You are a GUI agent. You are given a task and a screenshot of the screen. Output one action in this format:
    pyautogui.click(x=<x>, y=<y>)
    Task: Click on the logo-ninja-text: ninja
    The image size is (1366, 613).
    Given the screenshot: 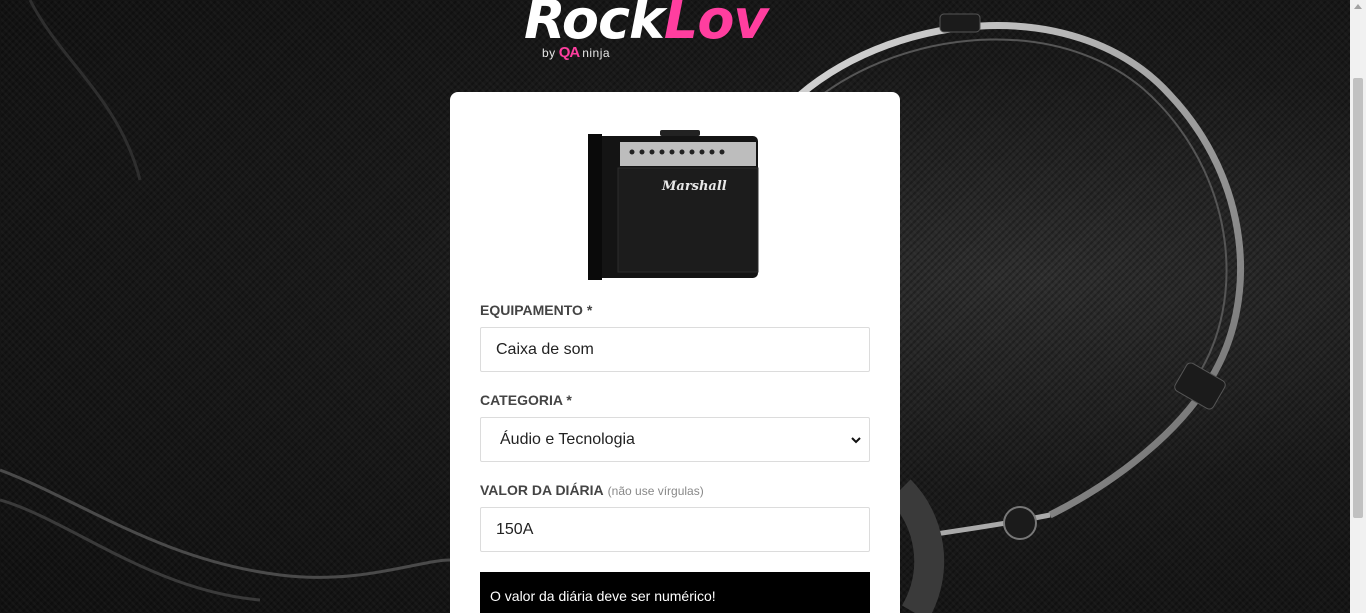 What is the action you would take?
    pyautogui.click(x=596, y=52)
    